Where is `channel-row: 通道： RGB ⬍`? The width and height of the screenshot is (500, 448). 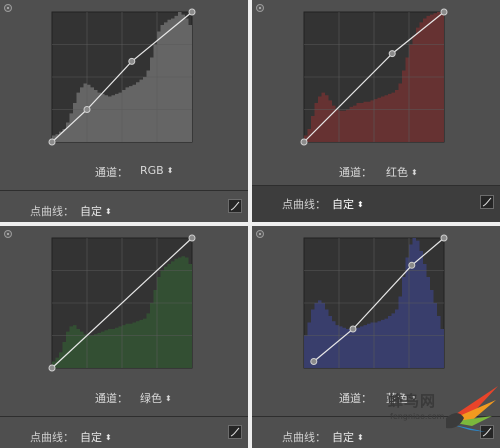 channel-row: 通道： RGB ⬍ is located at coordinates (124, 172).